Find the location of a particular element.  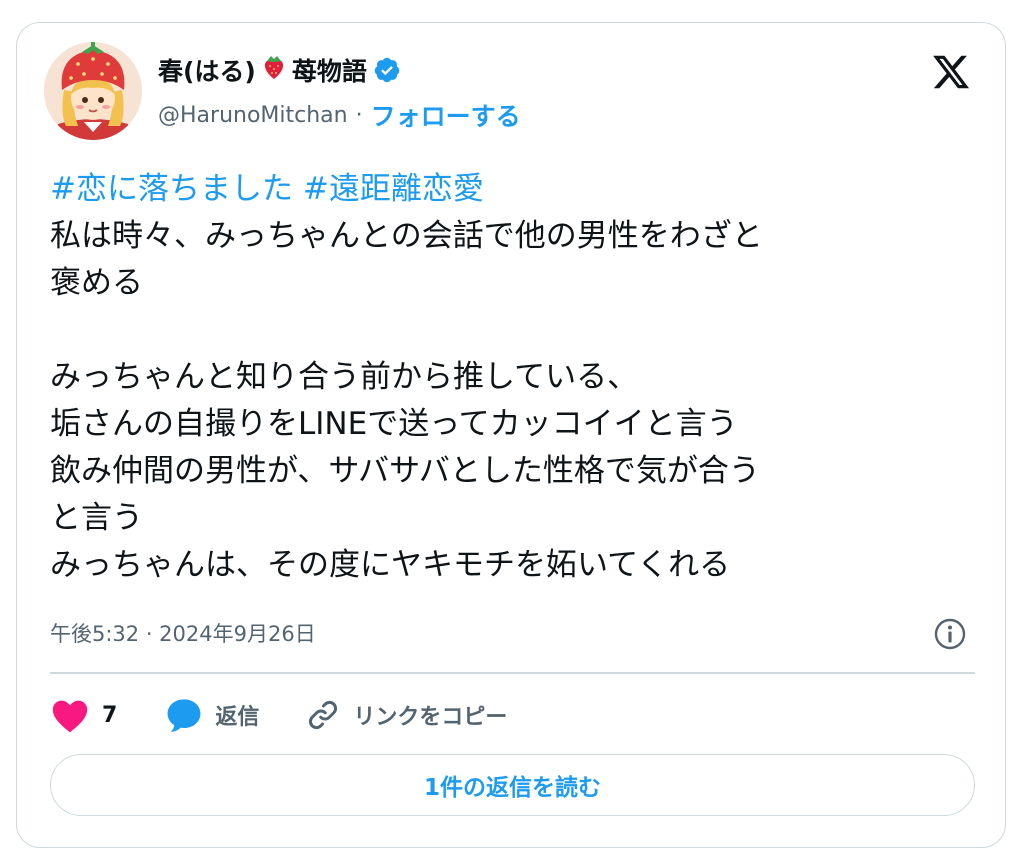

copy-link-button: リンクをコピー is located at coordinates (406, 715).